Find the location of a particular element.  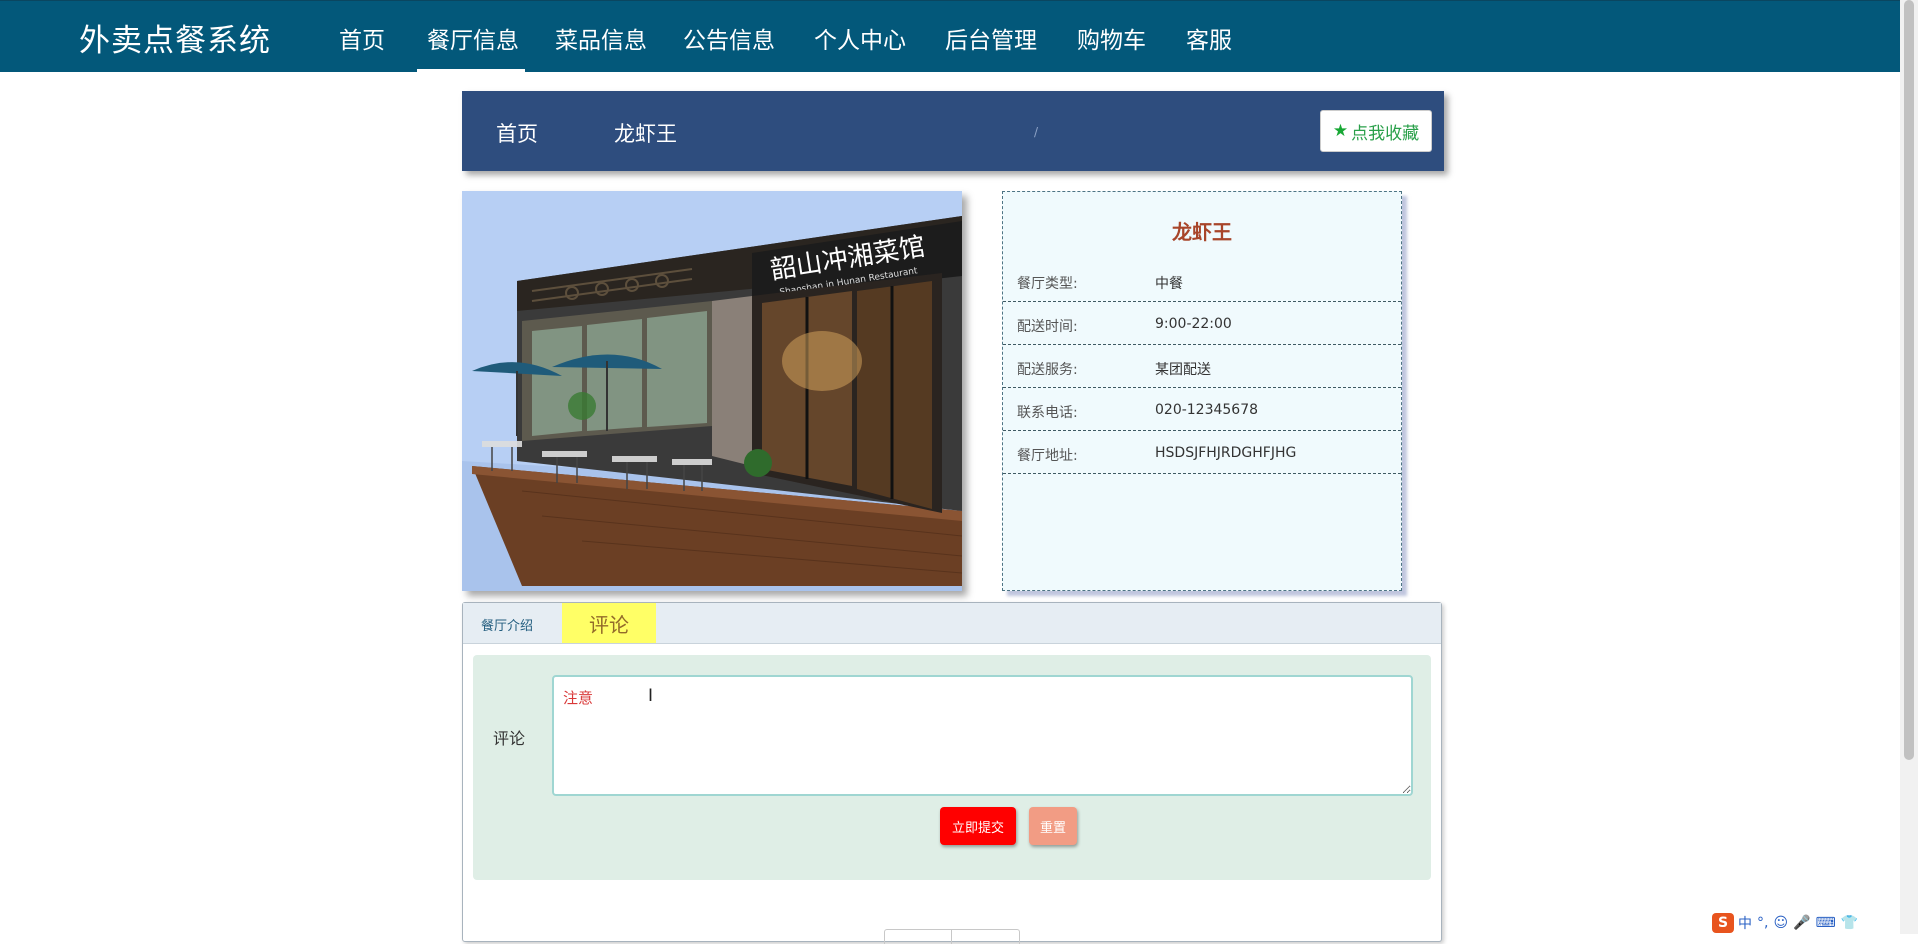

restaurant-storefront-image: 韶山冲湘菜馆 Shaoshan in Hunan Restaurant is located at coordinates (712, 391).